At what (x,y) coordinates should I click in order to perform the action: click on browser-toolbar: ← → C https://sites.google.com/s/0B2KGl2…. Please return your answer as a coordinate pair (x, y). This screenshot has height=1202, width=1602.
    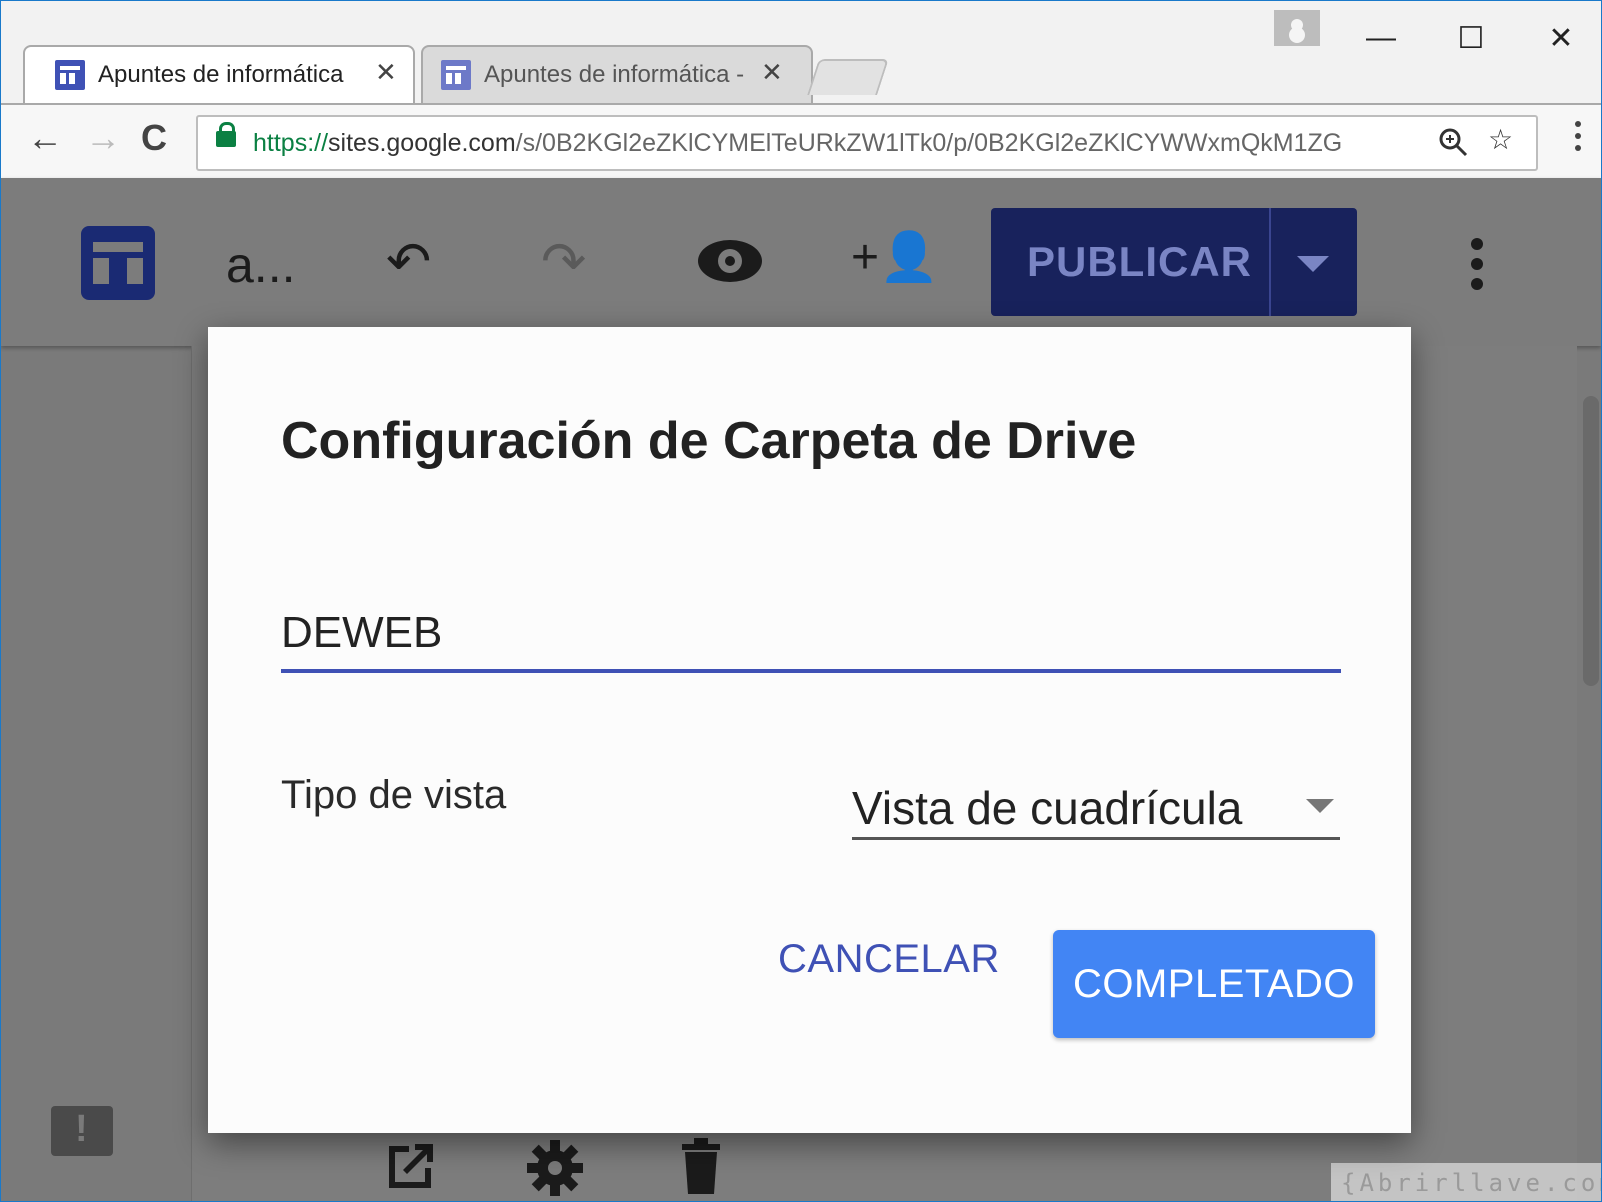
    Looking at the image, I should click on (801, 141).